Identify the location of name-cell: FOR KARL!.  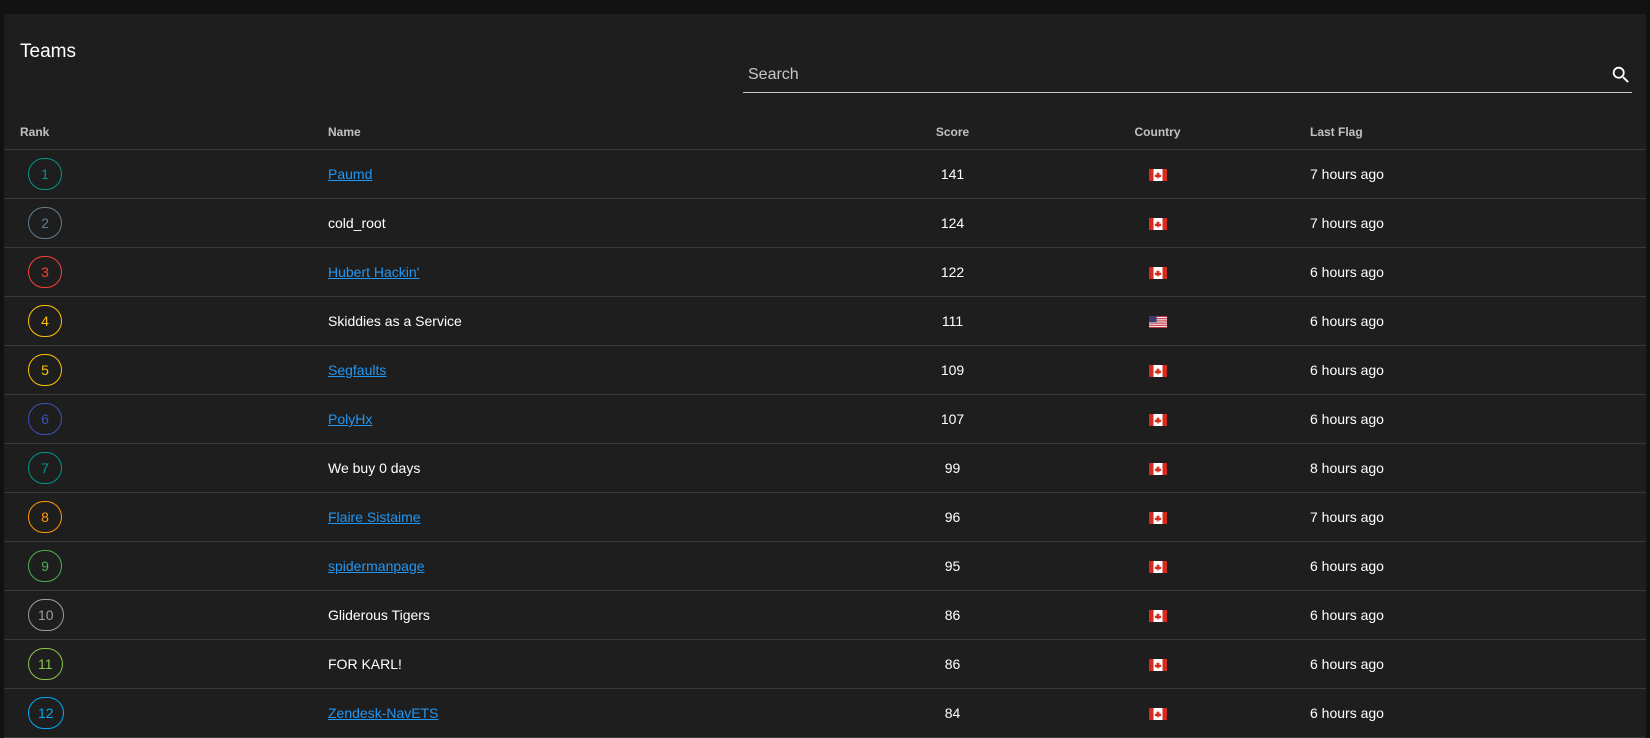
(614, 664).